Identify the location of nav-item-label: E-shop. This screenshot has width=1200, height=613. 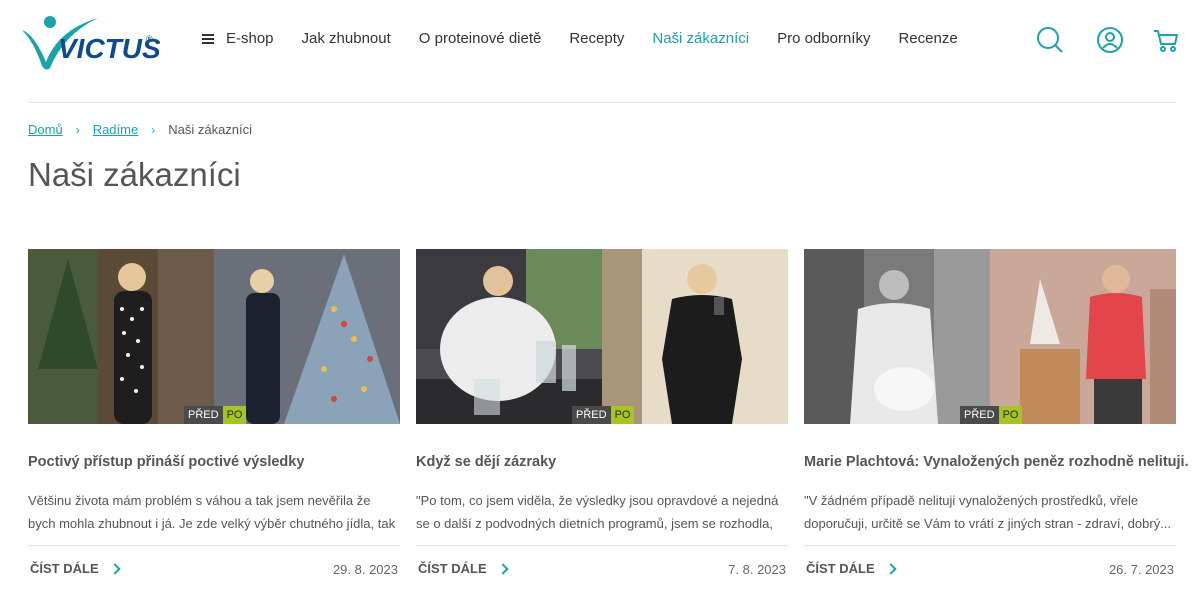
(250, 38).